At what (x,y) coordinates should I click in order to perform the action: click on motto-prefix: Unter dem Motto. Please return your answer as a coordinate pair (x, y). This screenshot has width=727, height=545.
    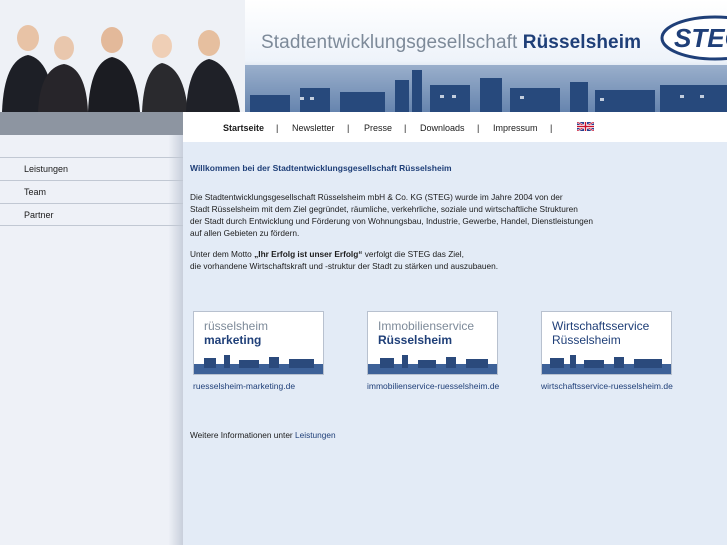
    Looking at the image, I should click on (222, 254).